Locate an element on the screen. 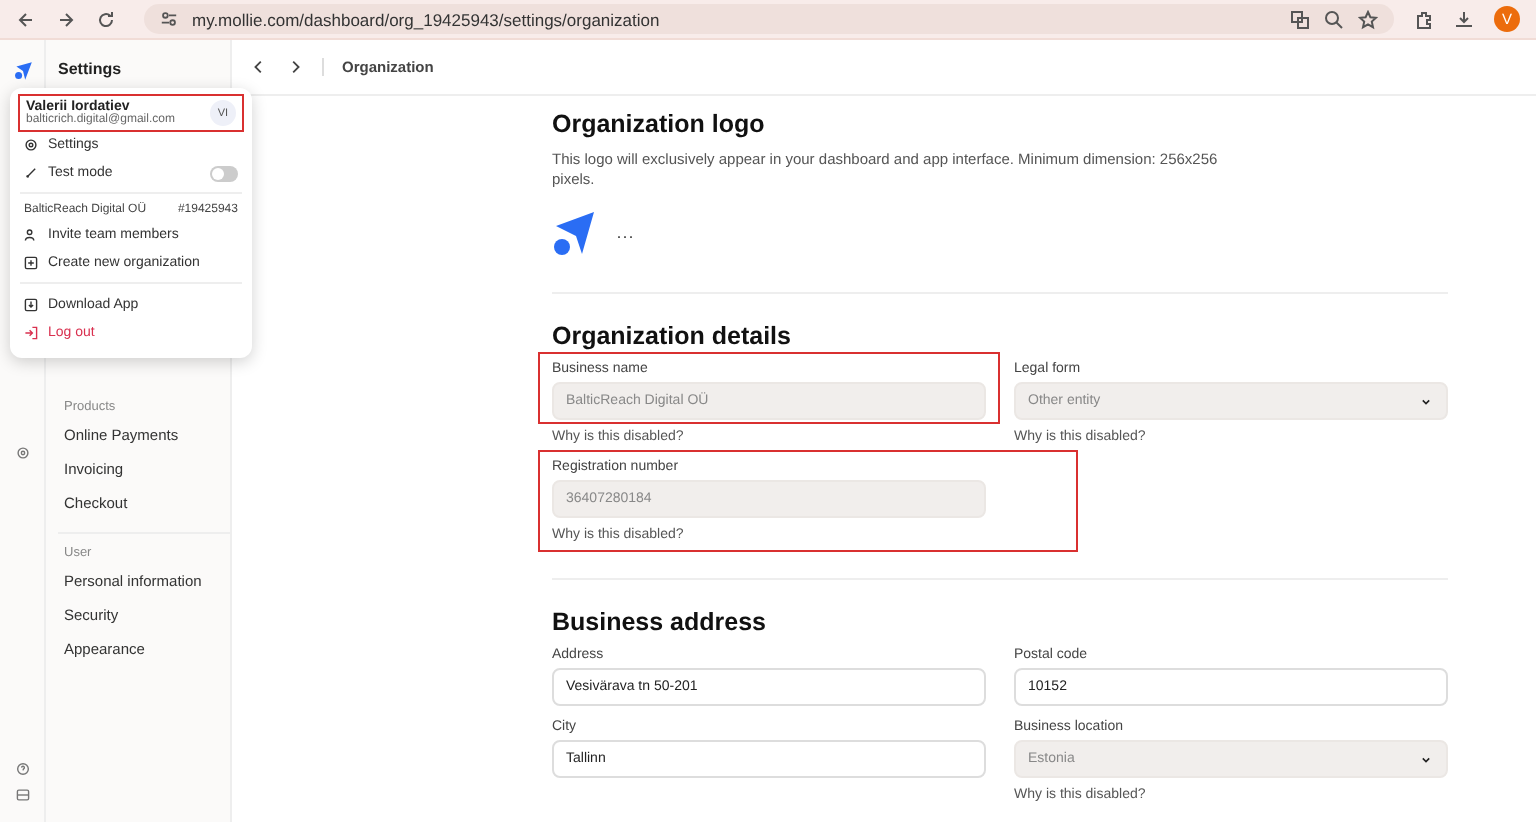 The image size is (1536, 822). section-title: Business address is located at coordinates (660, 622).